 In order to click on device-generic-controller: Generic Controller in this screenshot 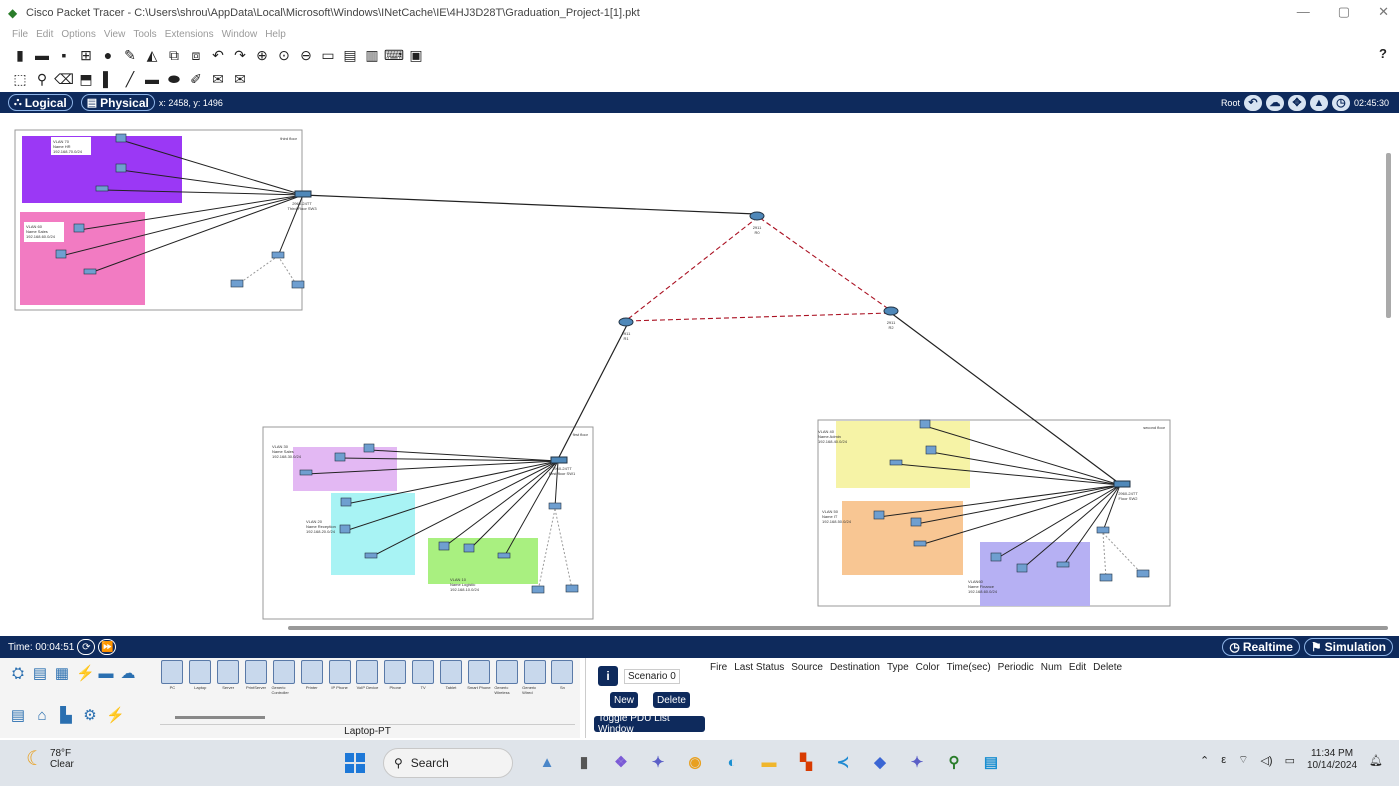, I will do `click(283, 680)`.